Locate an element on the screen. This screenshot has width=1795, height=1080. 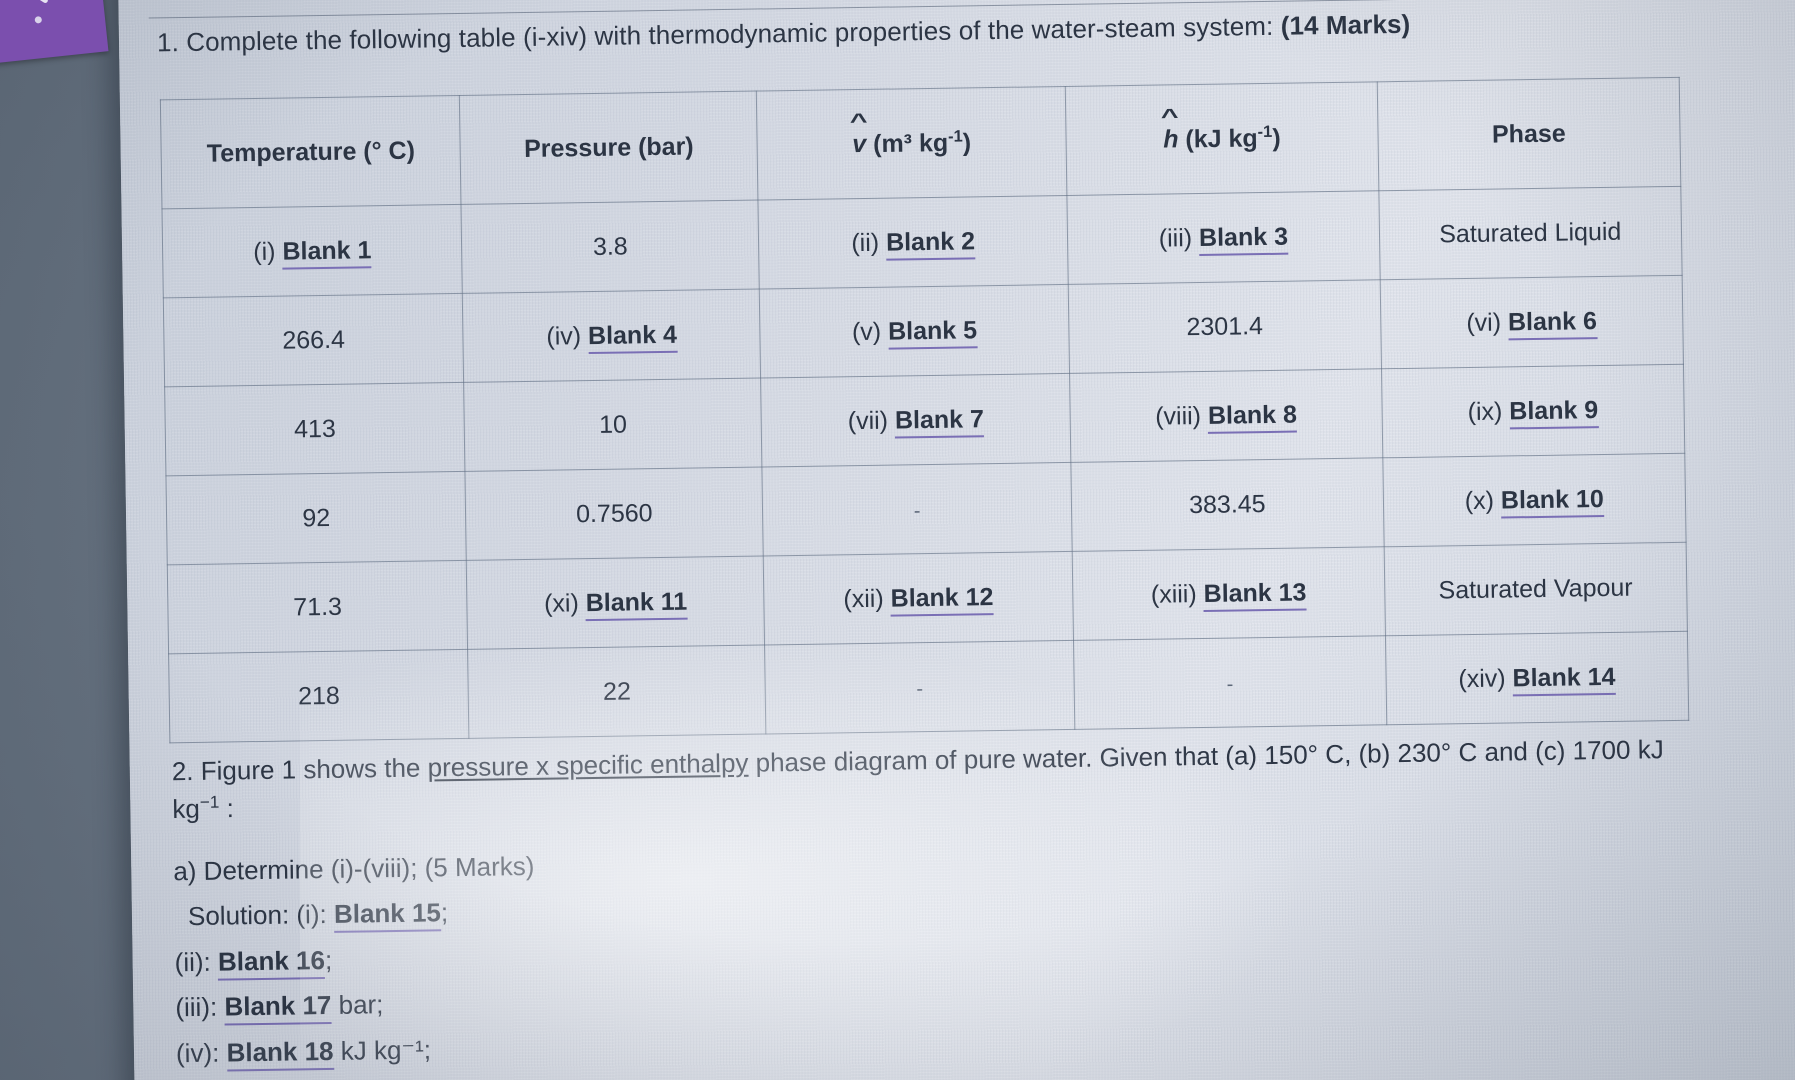
solution-item-1-suffix: ; is located at coordinates (444, 912).